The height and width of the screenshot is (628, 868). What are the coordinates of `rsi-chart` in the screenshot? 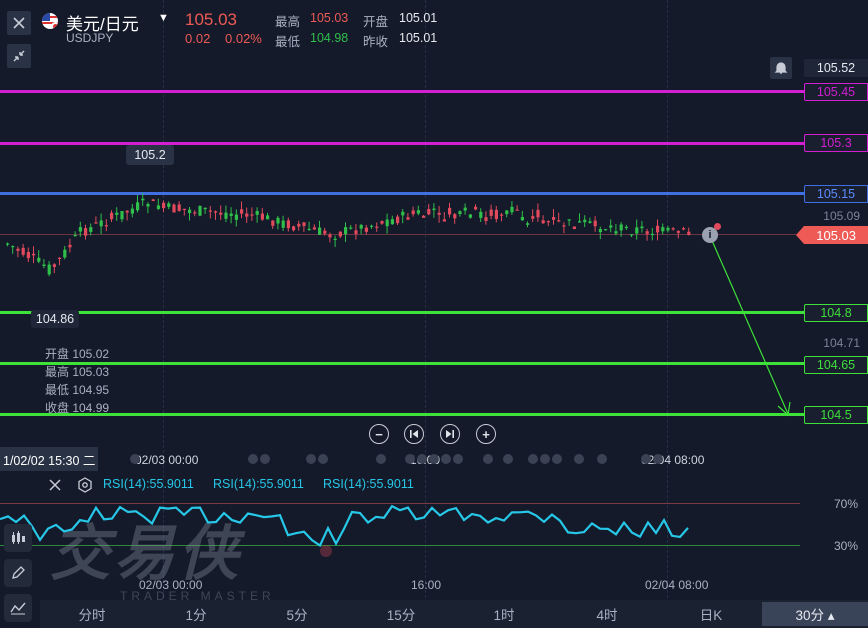 It's located at (350, 525).